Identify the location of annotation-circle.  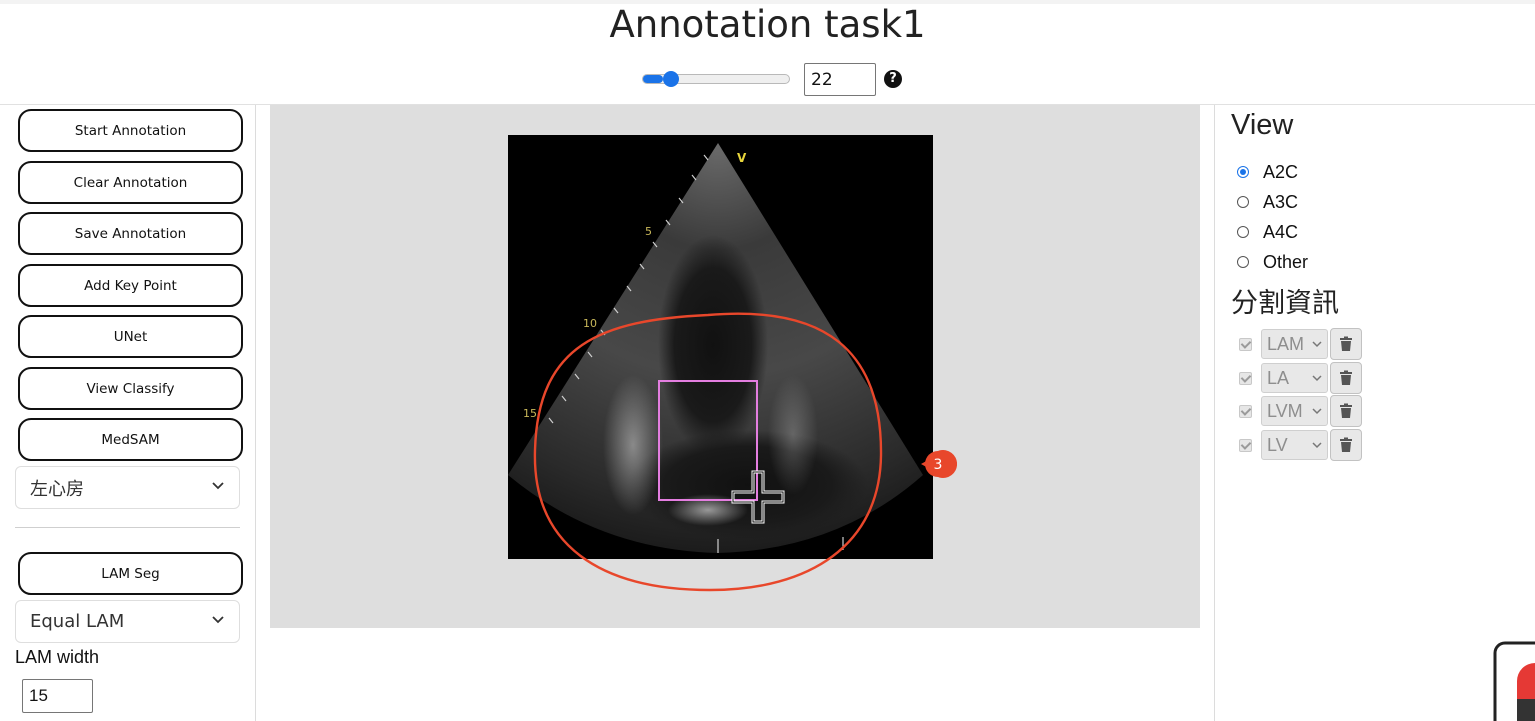
(708, 452).